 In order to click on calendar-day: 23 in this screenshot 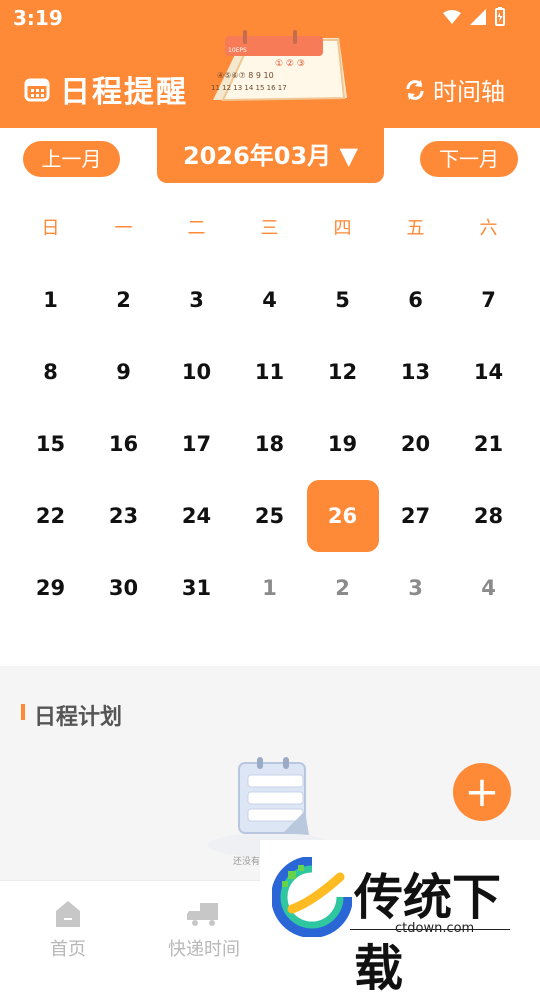, I will do `click(123, 516)`.